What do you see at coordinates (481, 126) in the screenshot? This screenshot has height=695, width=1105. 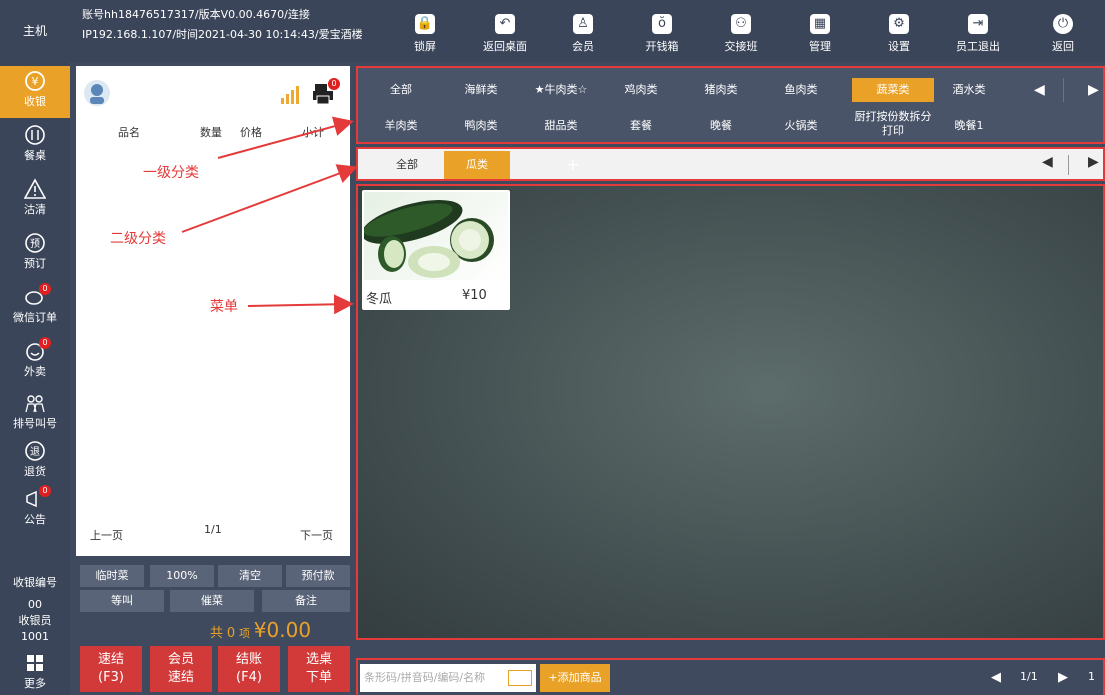 I see `category-tab: 鸭肉类` at bounding box center [481, 126].